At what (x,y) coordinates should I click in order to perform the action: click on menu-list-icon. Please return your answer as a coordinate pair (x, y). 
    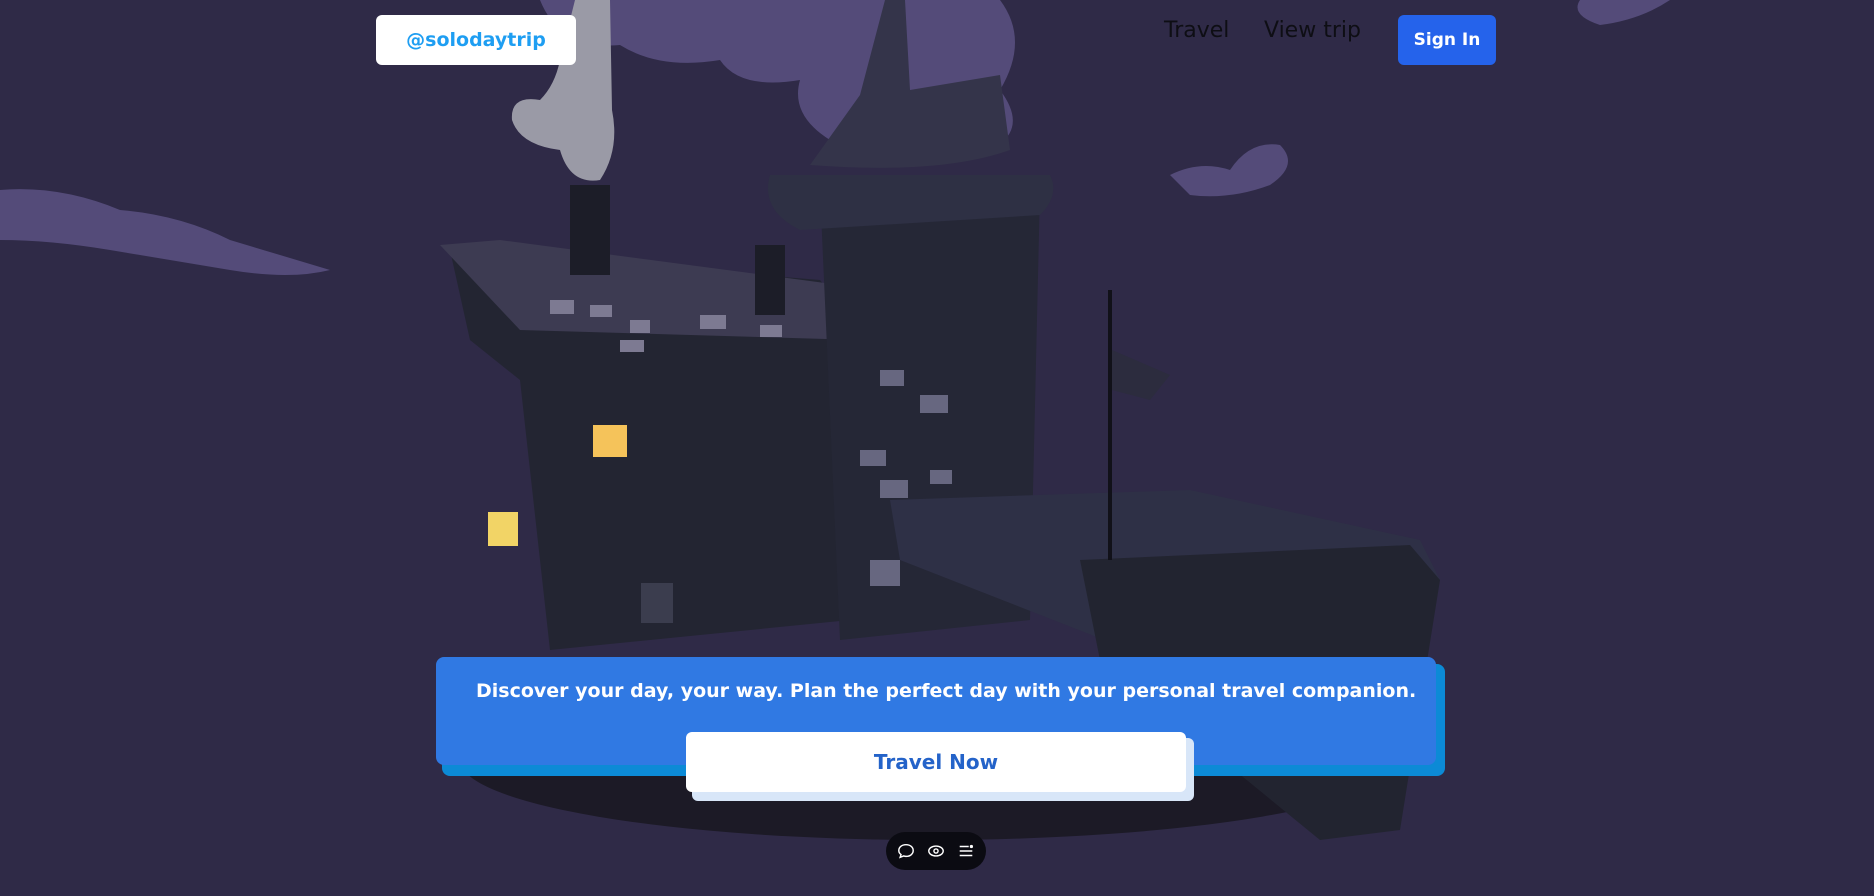
    Looking at the image, I should click on (966, 851).